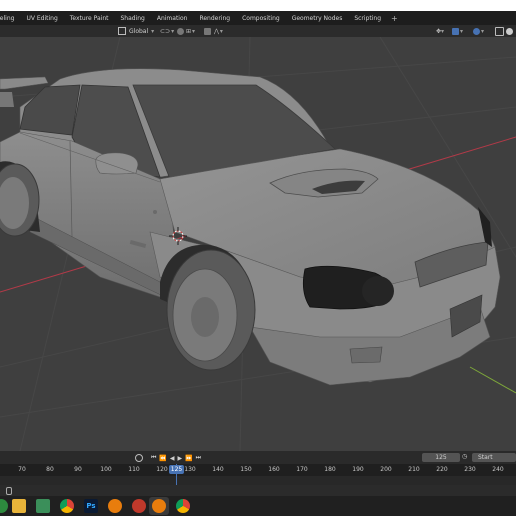  I want to click on tab-texture-paint: Texture Paint, so click(89, 18).